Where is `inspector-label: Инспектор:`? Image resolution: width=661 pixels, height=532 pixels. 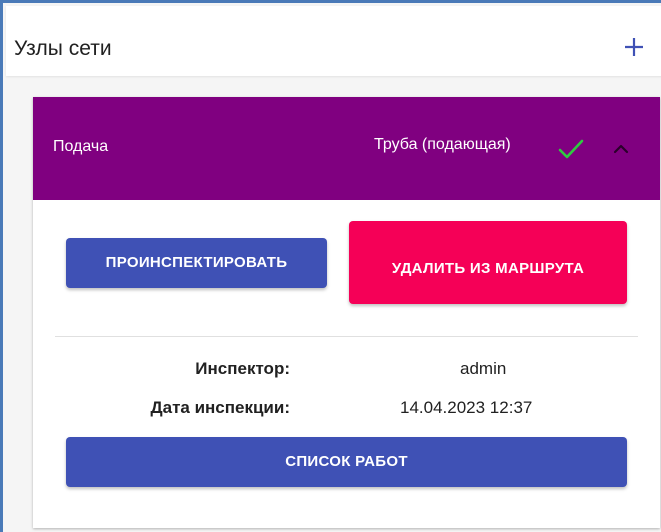
inspector-label: Инспектор: is located at coordinates (242, 368).